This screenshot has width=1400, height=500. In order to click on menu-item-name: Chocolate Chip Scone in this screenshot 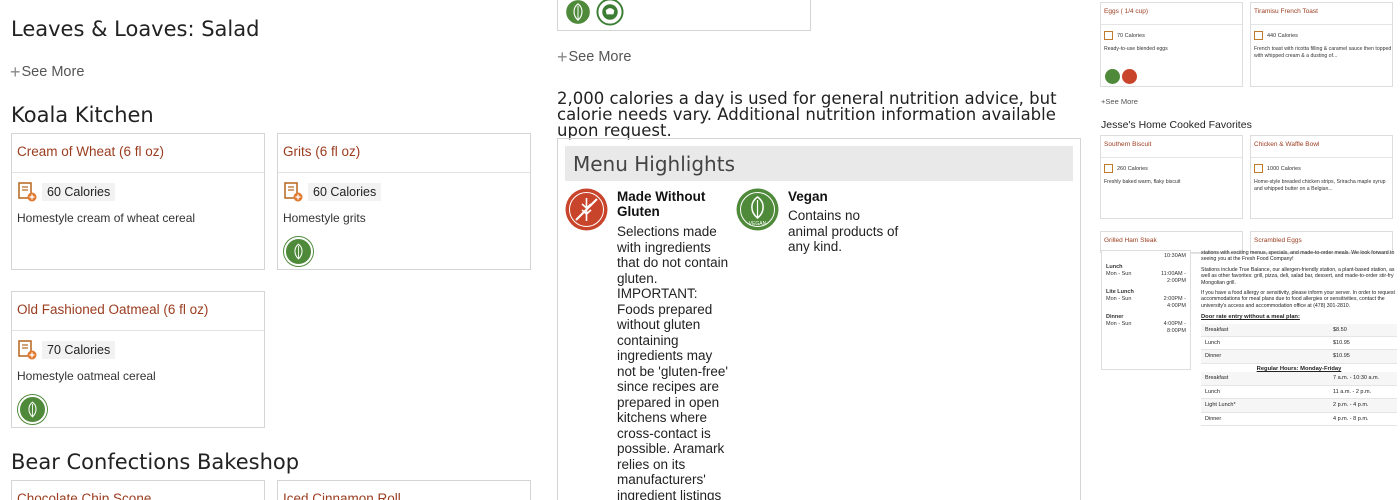, I will do `click(138, 490)`.